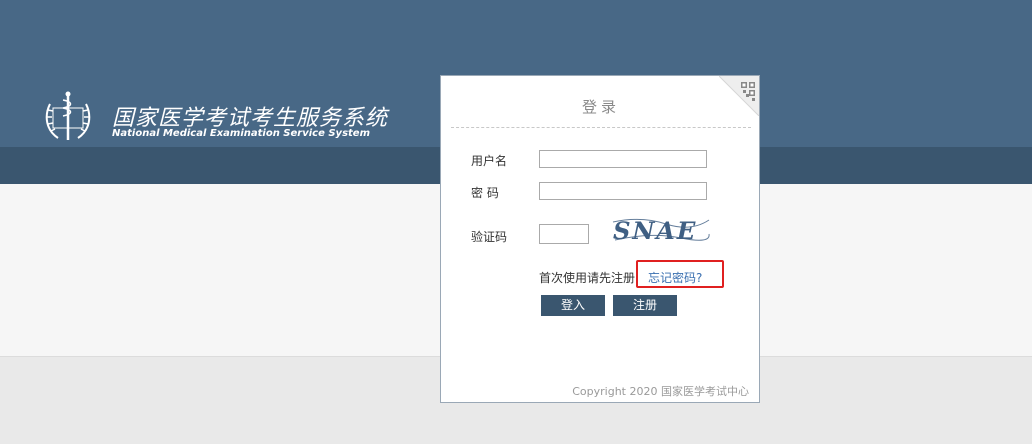  What do you see at coordinates (485, 193) in the screenshot?
I see `password-label: 密 码` at bounding box center [485, 193].